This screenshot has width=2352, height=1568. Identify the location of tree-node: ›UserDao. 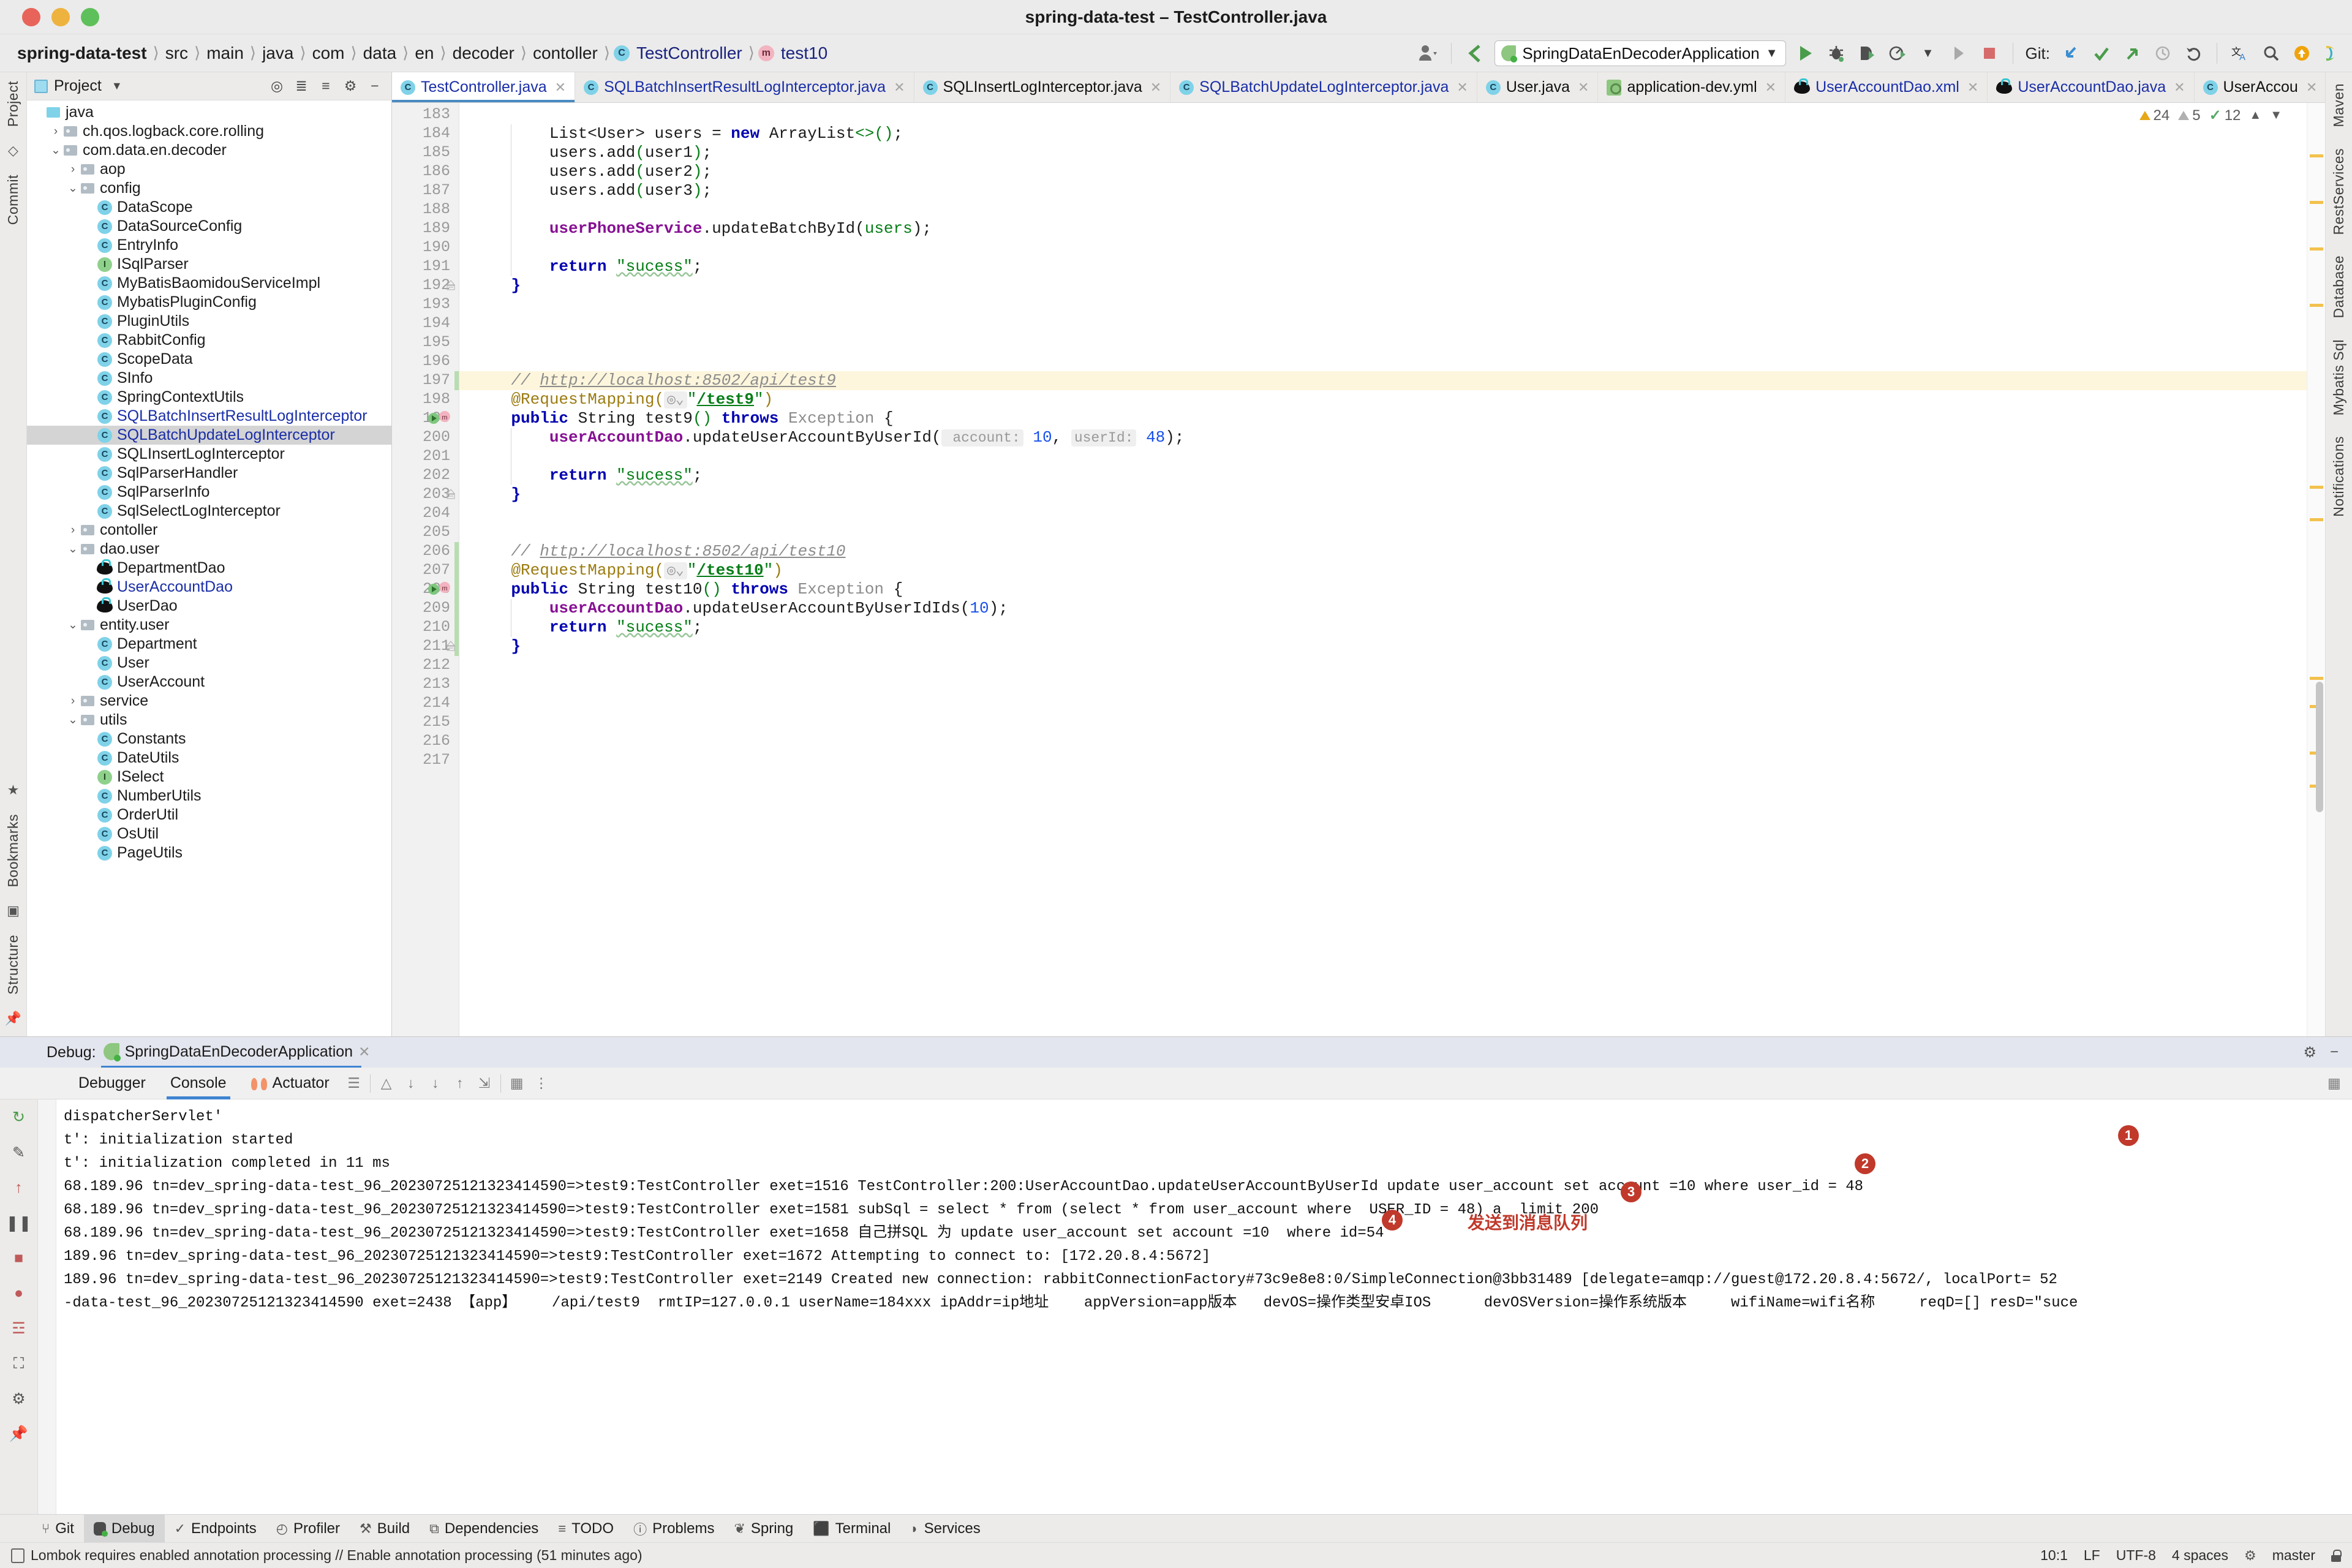
(209, 607).